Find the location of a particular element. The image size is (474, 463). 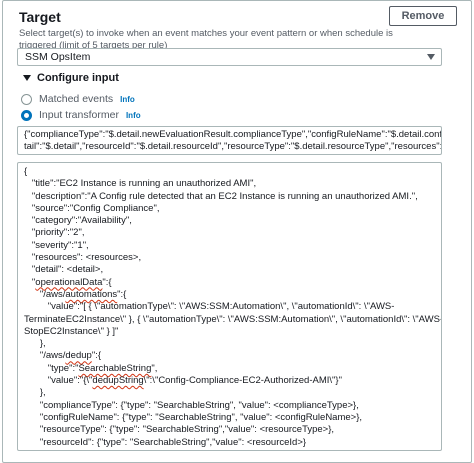

configure-input-toggle: Configure input is located at coordinates (71, 78).